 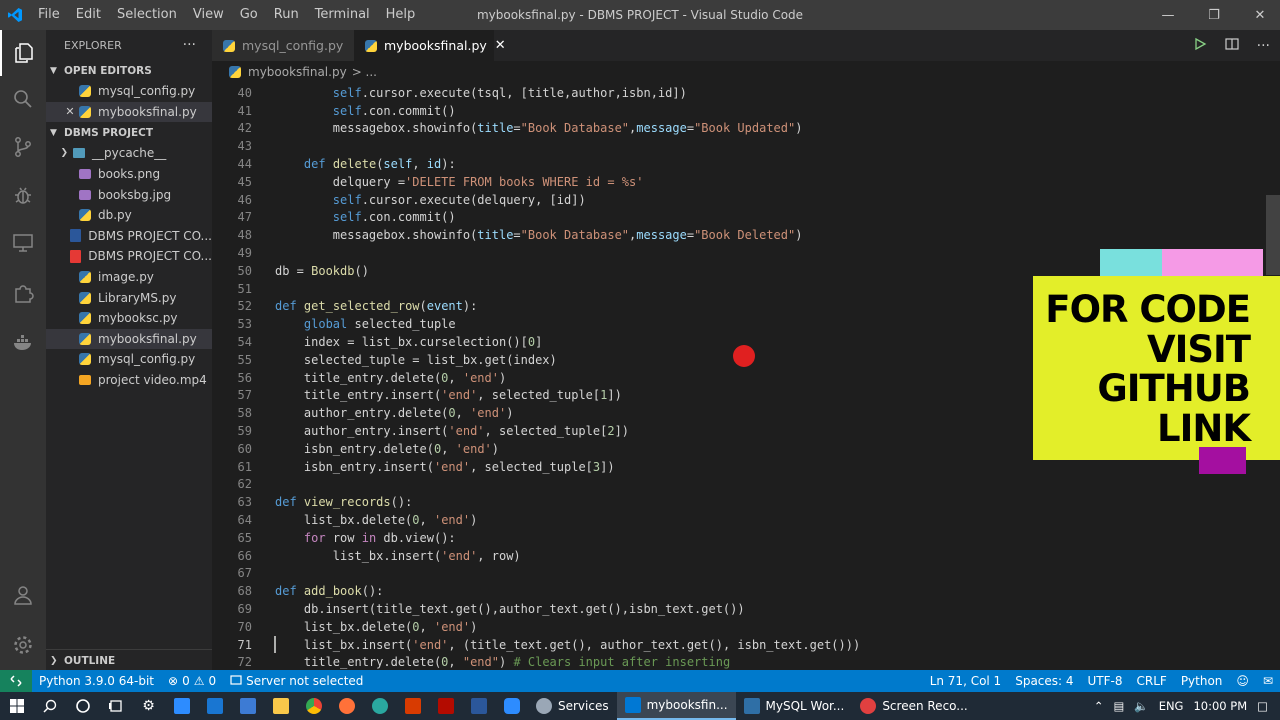 What do you see at coordinates (746, 574) in the screenshot?
I see `code-line: 67` at bounding box center [746, 574].